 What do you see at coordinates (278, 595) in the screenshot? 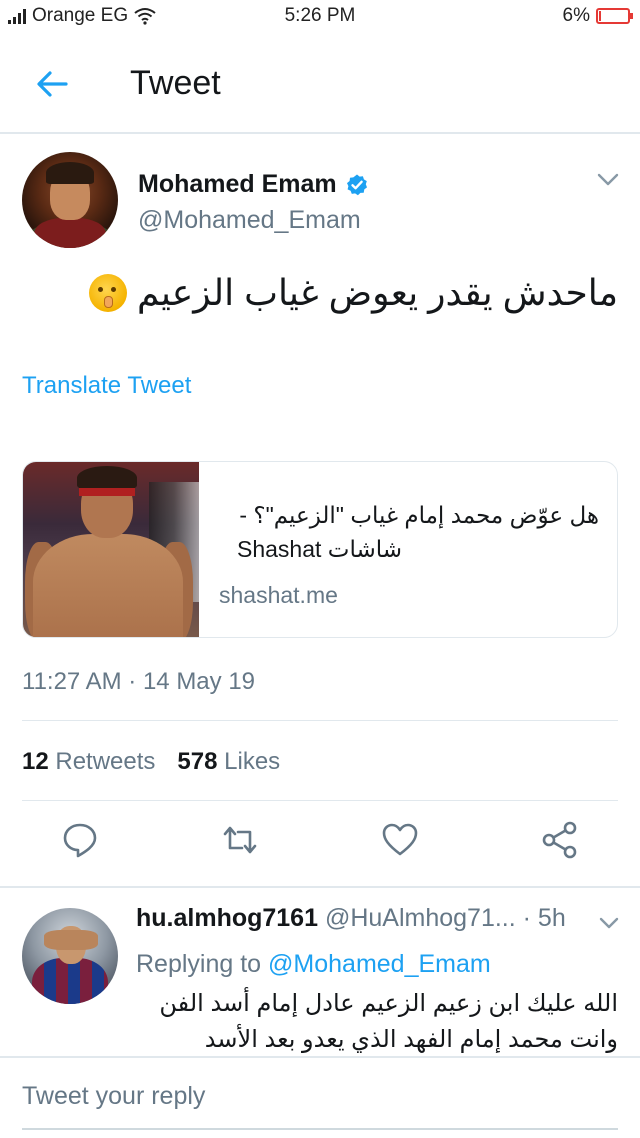
I see `link-card-domain: shashat.me` at bounding box center [278, 595].